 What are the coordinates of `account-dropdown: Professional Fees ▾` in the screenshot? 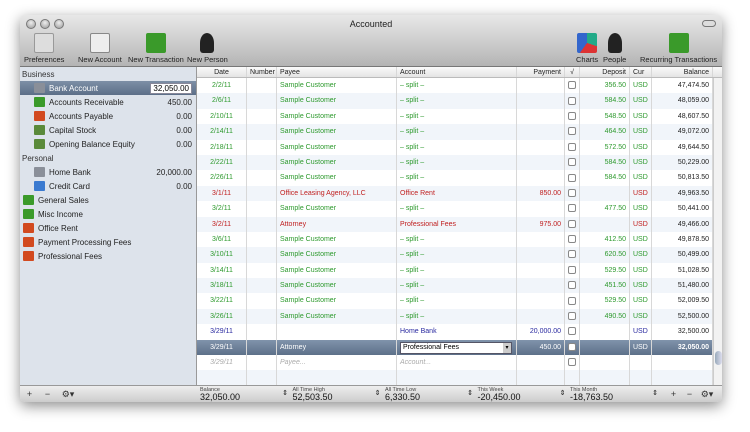 It's located at (456, 347).